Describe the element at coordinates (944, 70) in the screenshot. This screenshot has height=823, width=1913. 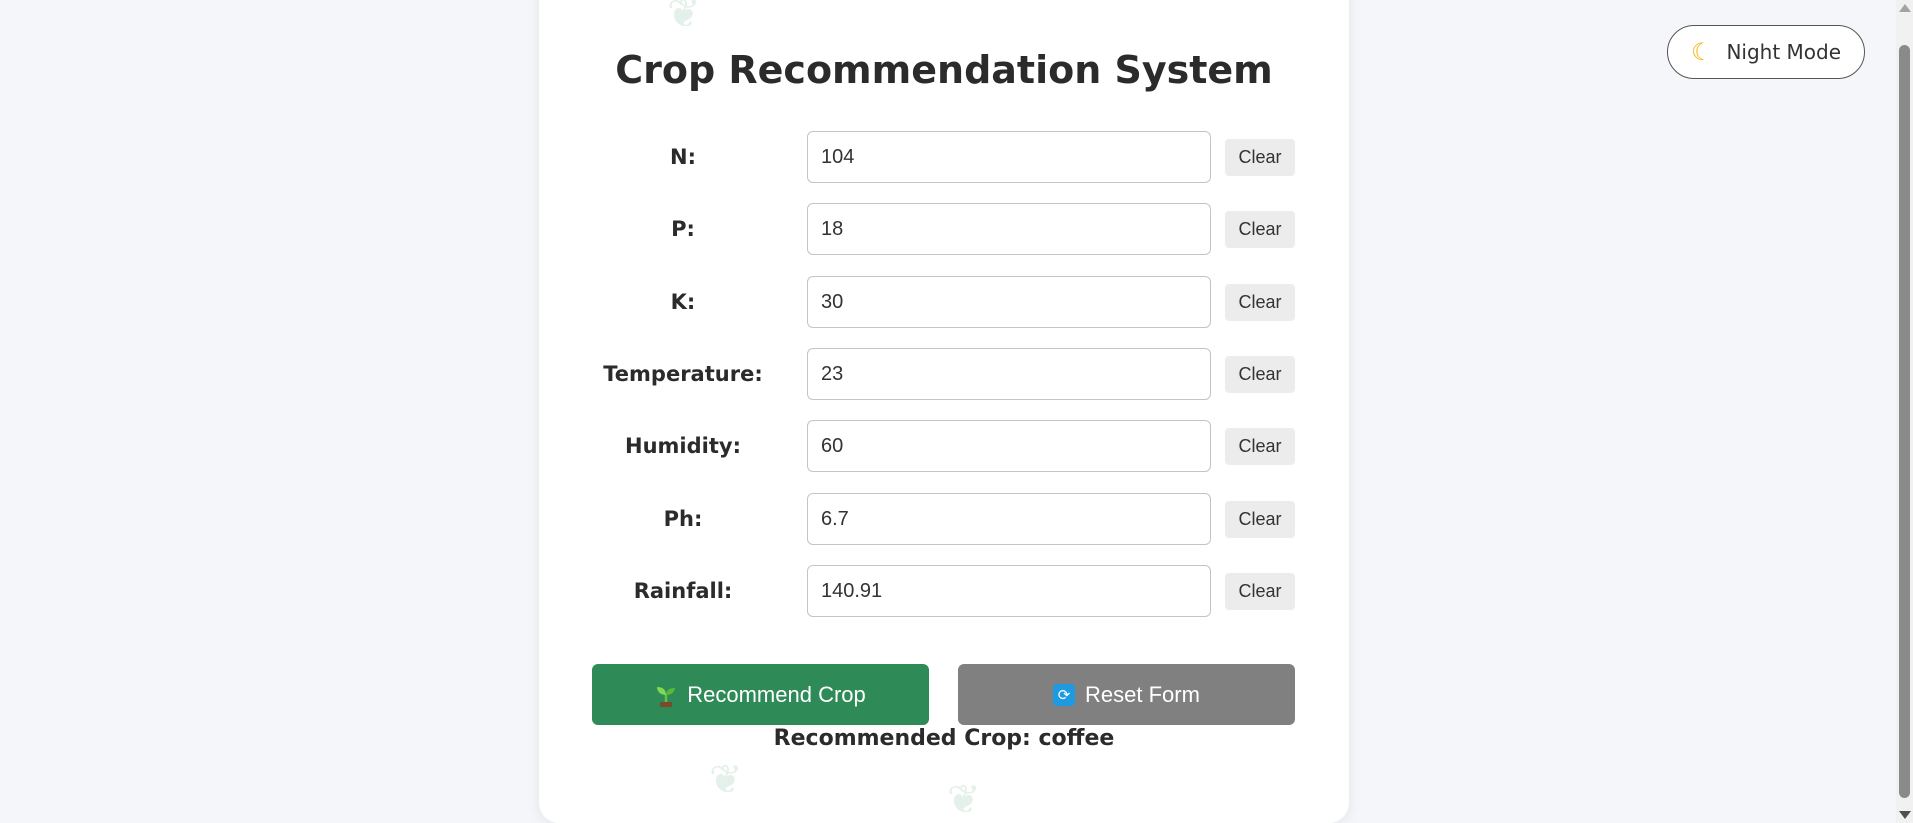
I see `page-title: Crop Recommendation System` at that location.